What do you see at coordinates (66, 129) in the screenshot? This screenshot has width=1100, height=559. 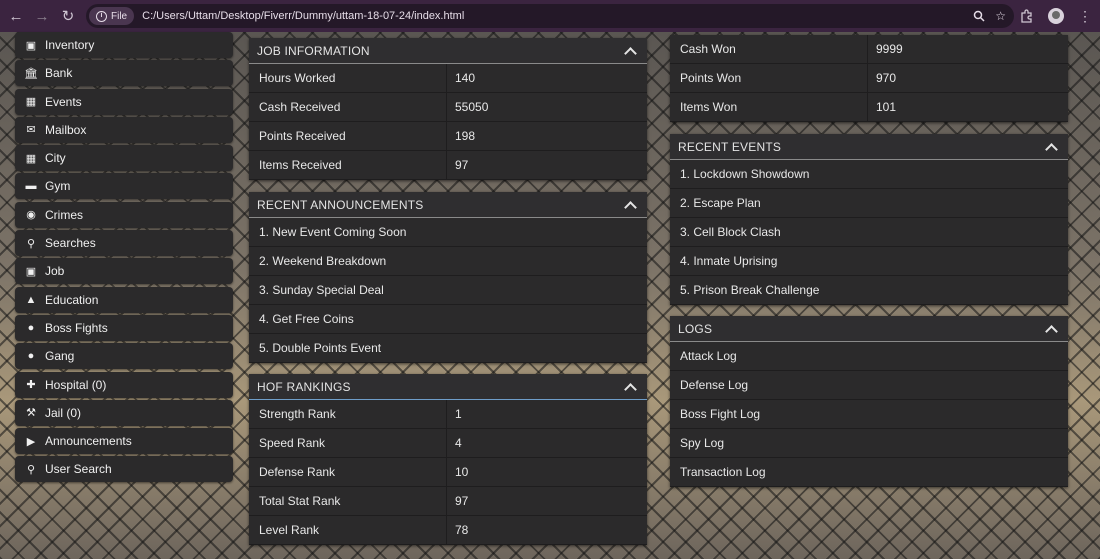 I see `sidebar-item-label: Mailbox` at bounding box center [66, 129].